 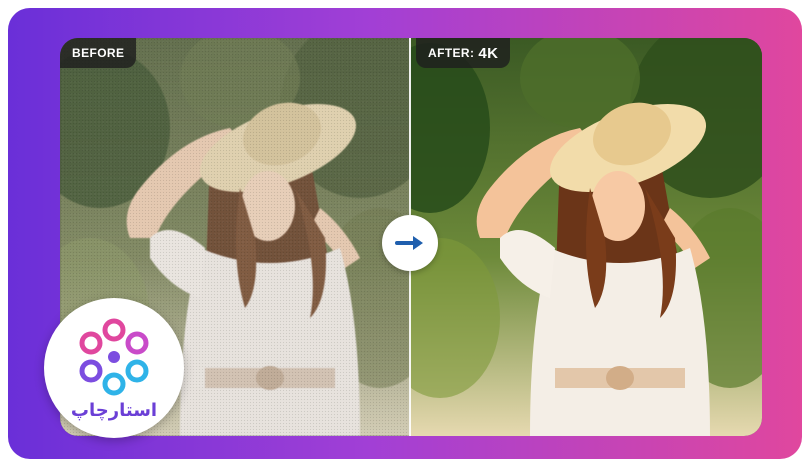 What do you see at coordinates (114, 410) in the screenshot?
I see `brand-name: استارچاپ` at bounding box center [114, 410].